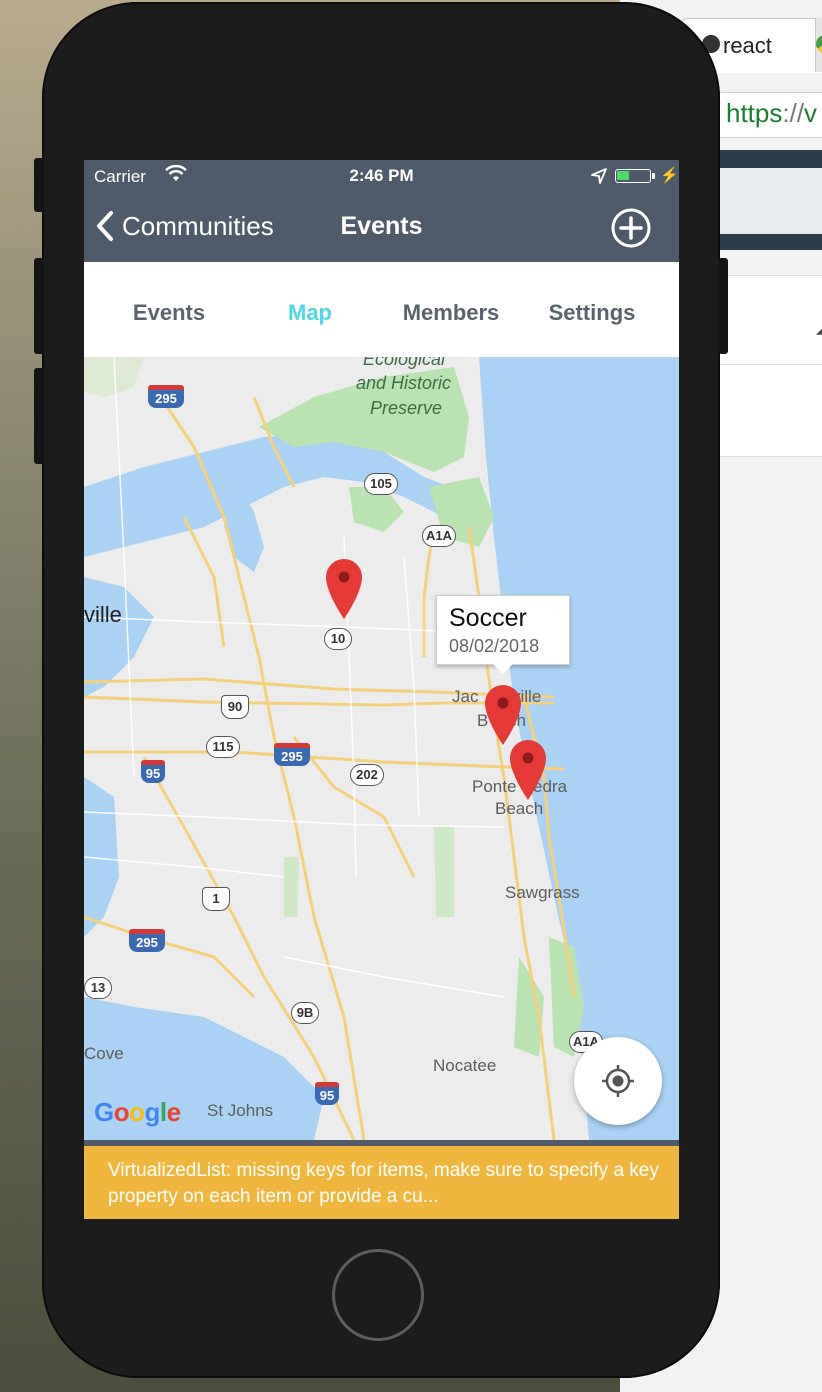 The height and width of the screenshot is (1392, 822). Describe the element at coordinates (669, 175) in the screenshot. I see `charging-bolt-icon: ⚡` at that location.